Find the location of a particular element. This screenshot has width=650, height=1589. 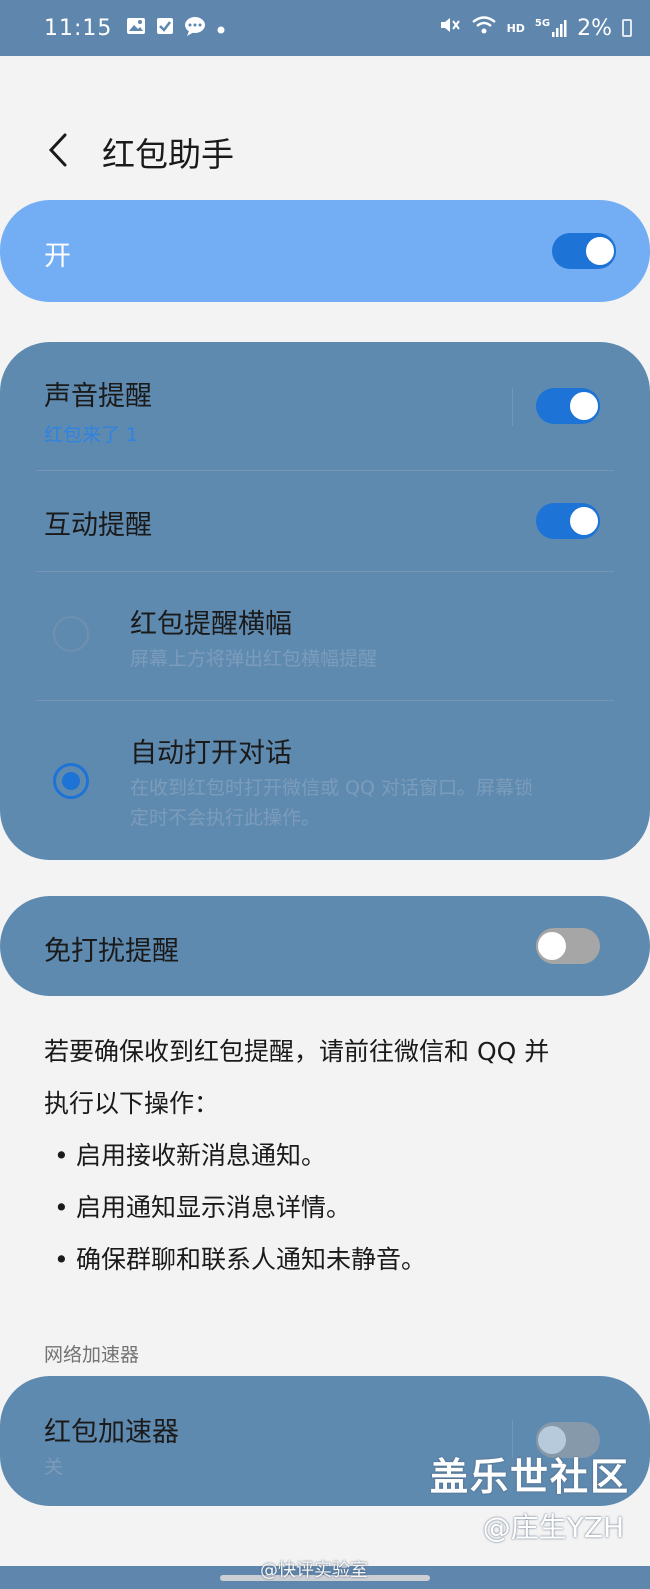

wifi-icon is located at coordinates (484, 28).